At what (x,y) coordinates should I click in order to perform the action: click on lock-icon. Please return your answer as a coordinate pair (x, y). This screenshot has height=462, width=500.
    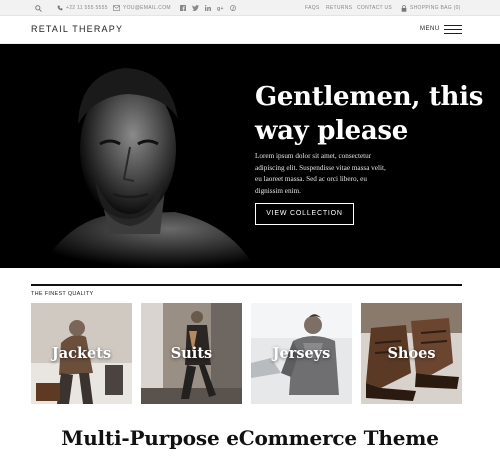
    Looking at the image, I should click on (404, 8).